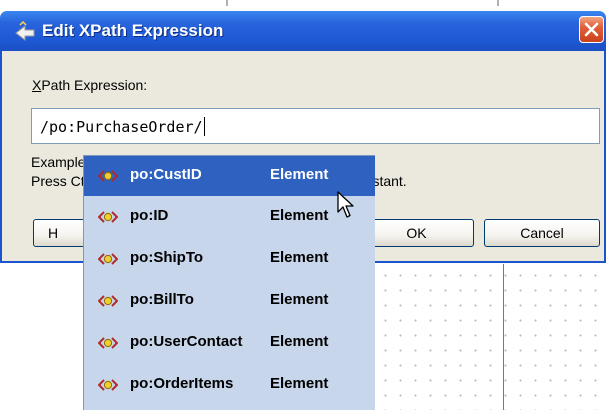 The height and width of the screenshot is (410, 608). Describe the element at coordinates (229, 176) in the screenshot. I see `autocomplete-item: po:CustID Element` at that location.